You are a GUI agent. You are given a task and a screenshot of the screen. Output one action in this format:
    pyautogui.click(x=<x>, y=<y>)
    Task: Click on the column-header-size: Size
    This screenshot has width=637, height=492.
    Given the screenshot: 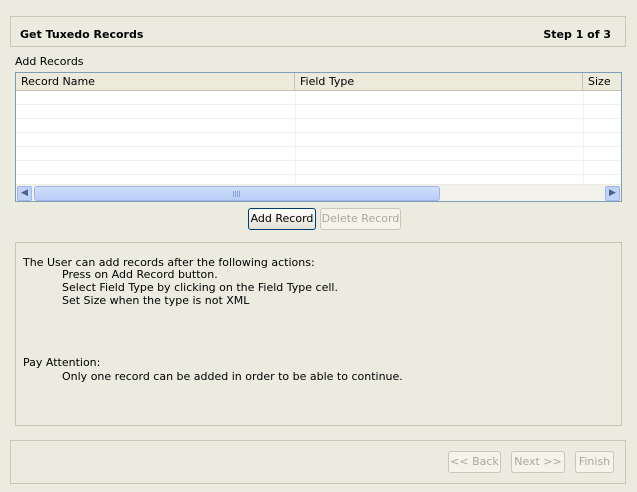 What is the action you would take?
    pyautogui.click(x=602, y=82)
    